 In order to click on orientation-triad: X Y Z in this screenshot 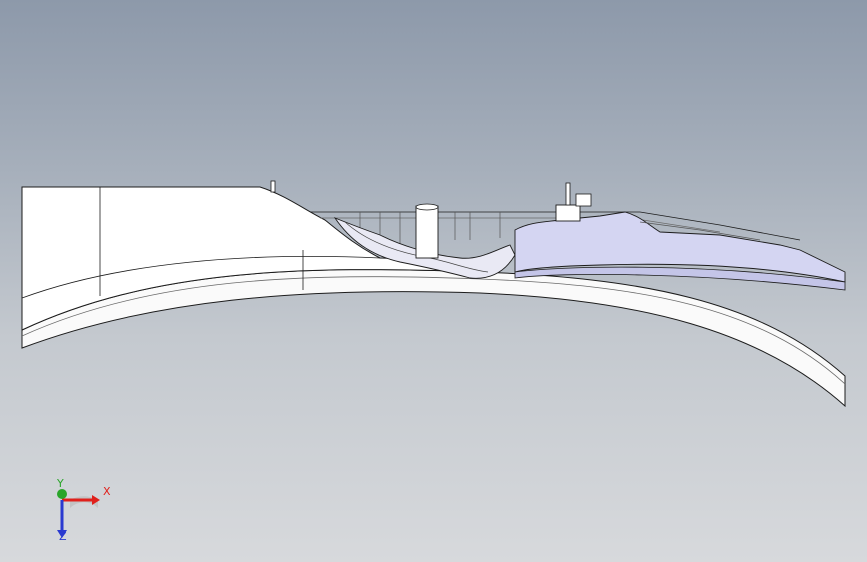, I will do `click(80, 513)`.